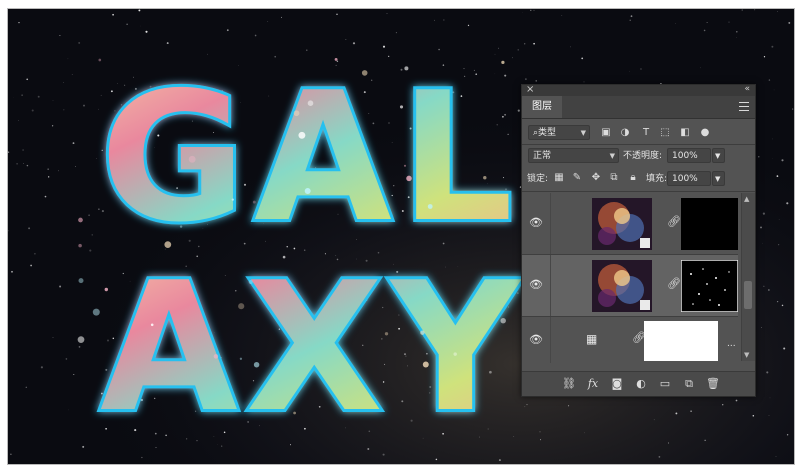 The height and width of the screenshot is (471, 800). Describe the element at coordinates (685, 133) in the screenshot. I see `smart-object-filter-icon: ◧` at that location.